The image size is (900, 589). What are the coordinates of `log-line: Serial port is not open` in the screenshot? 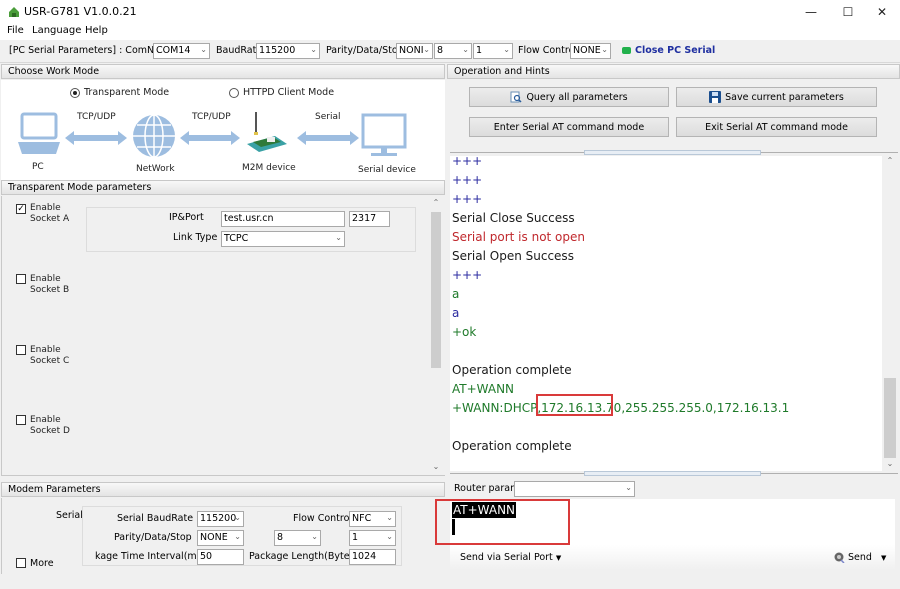 It's located at (518, 237).